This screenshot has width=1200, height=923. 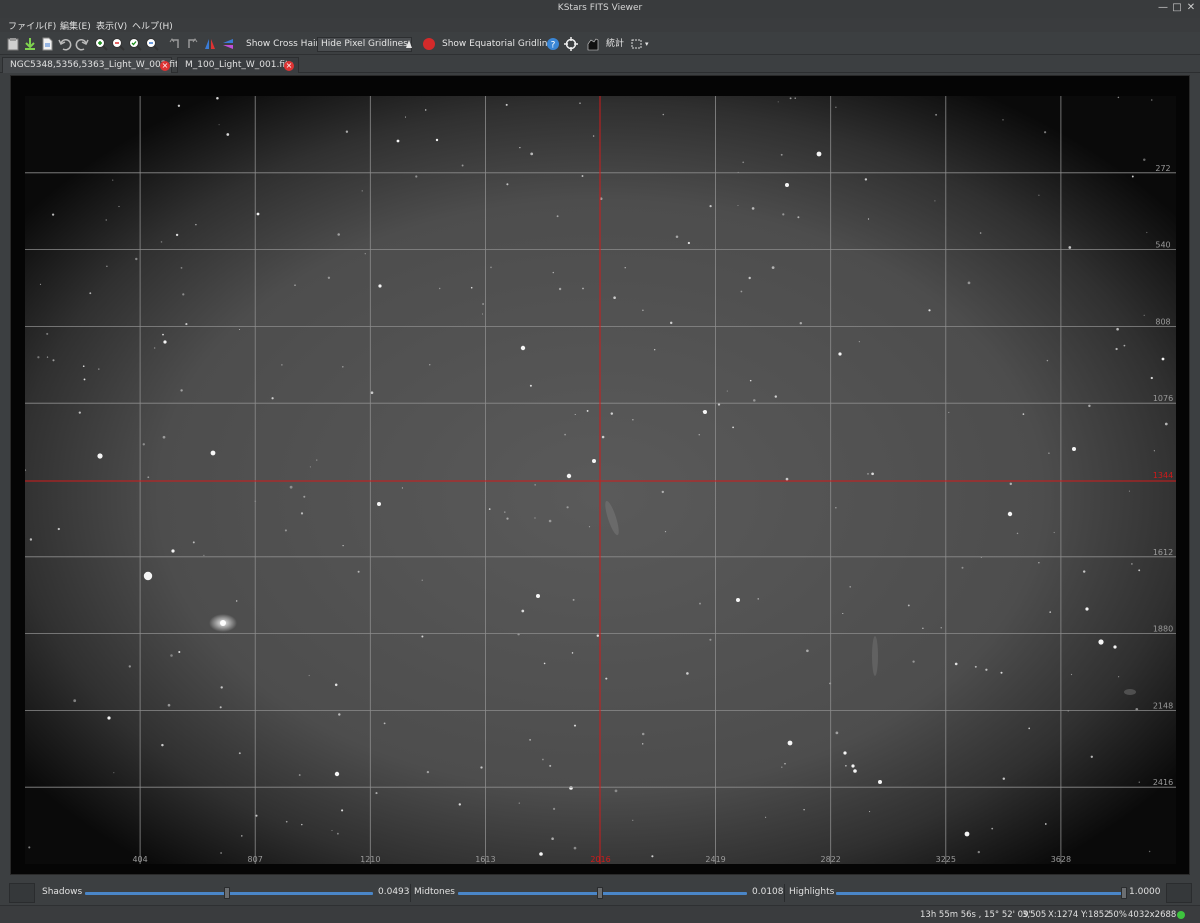 I want to click on undo-icon, so click(x=65, y=44).